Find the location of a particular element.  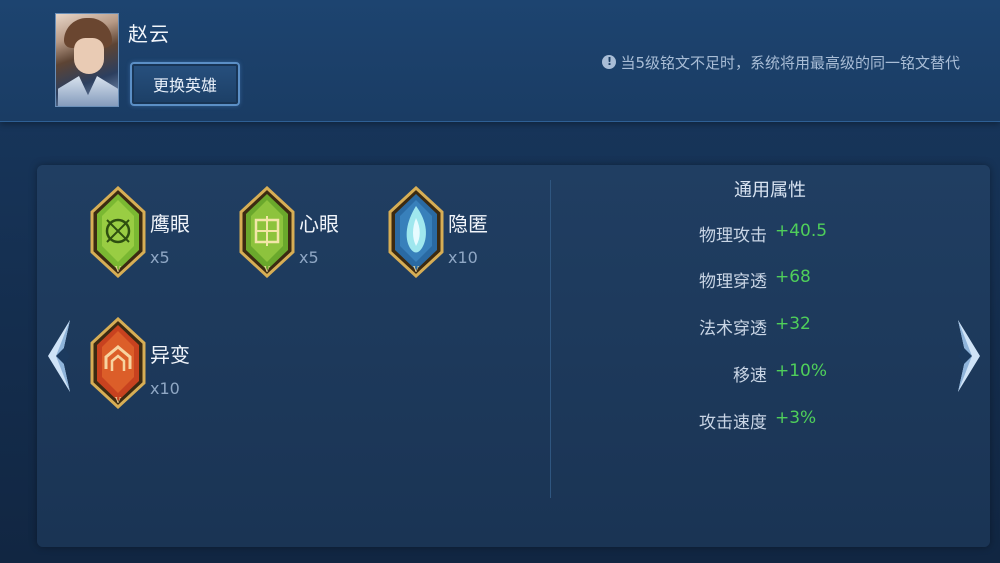

rune-notice: ! 当5级铭文不足时，系统将用最高级的同一铭文替代 is located at coordinates (781, 62).